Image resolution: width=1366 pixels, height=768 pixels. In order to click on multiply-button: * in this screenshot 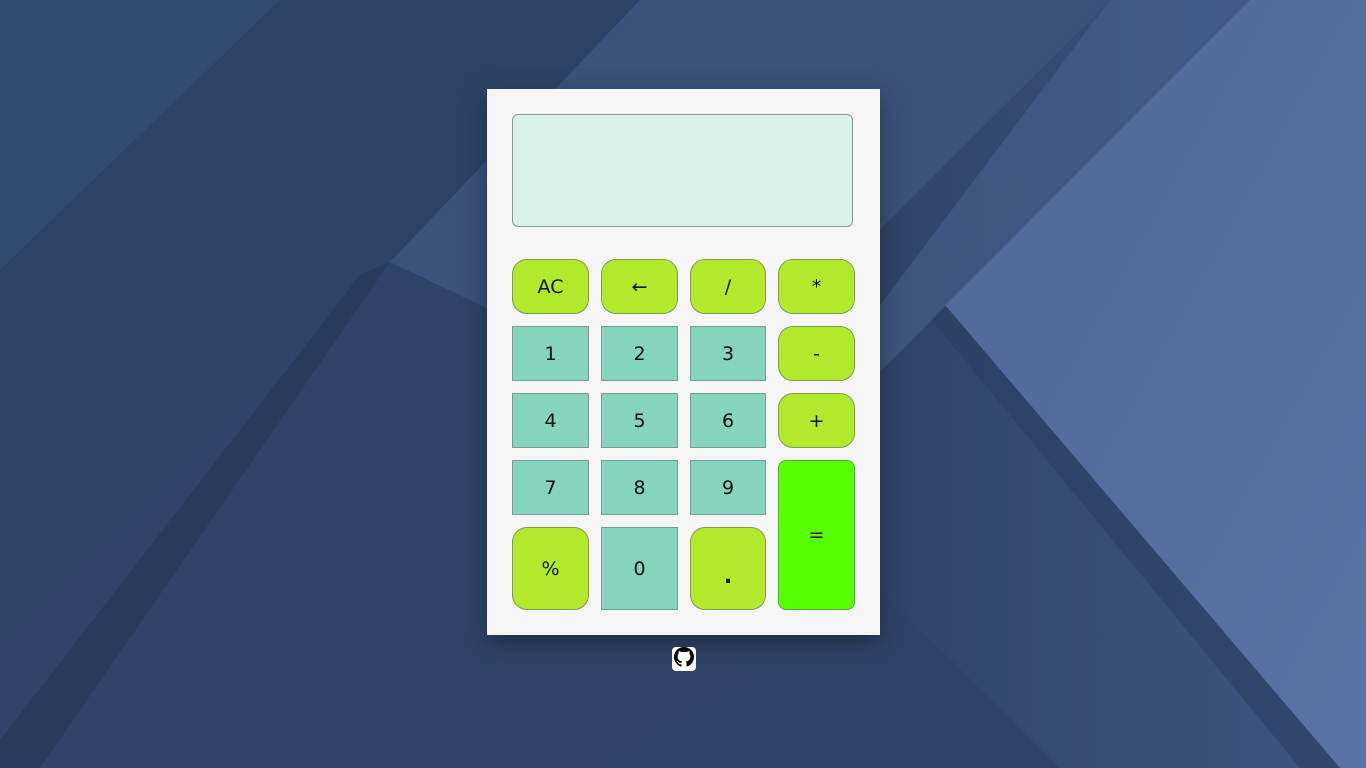, I will do `click(816, 286)`.